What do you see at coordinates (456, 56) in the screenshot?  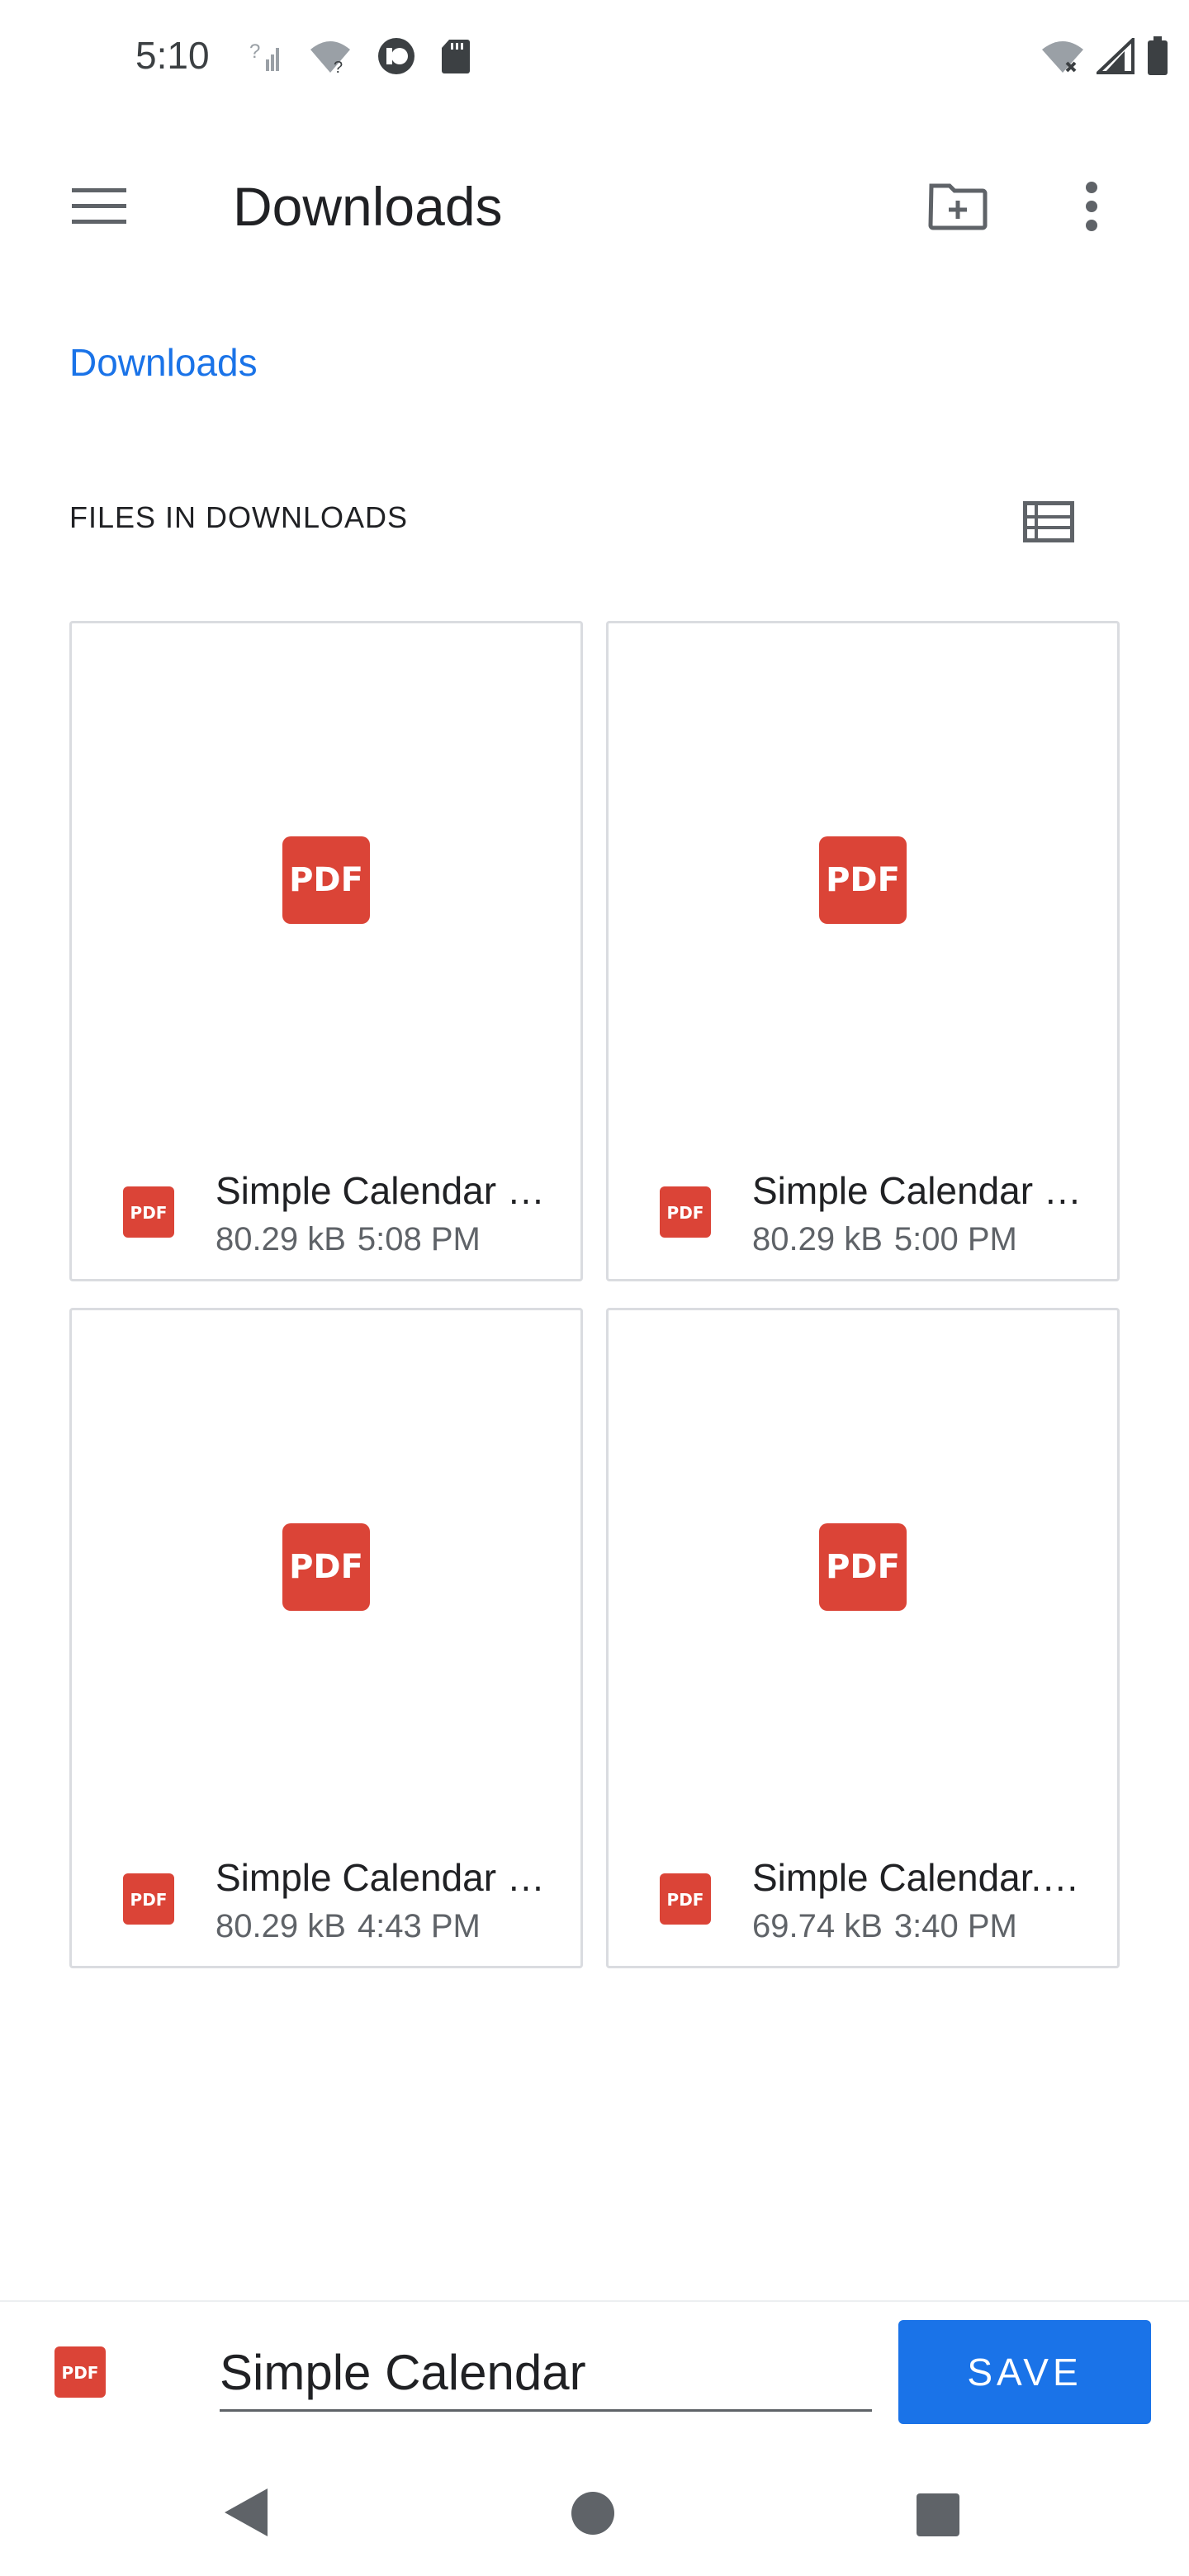 I see `sd-card-icon` at bounding box center [456, 56].